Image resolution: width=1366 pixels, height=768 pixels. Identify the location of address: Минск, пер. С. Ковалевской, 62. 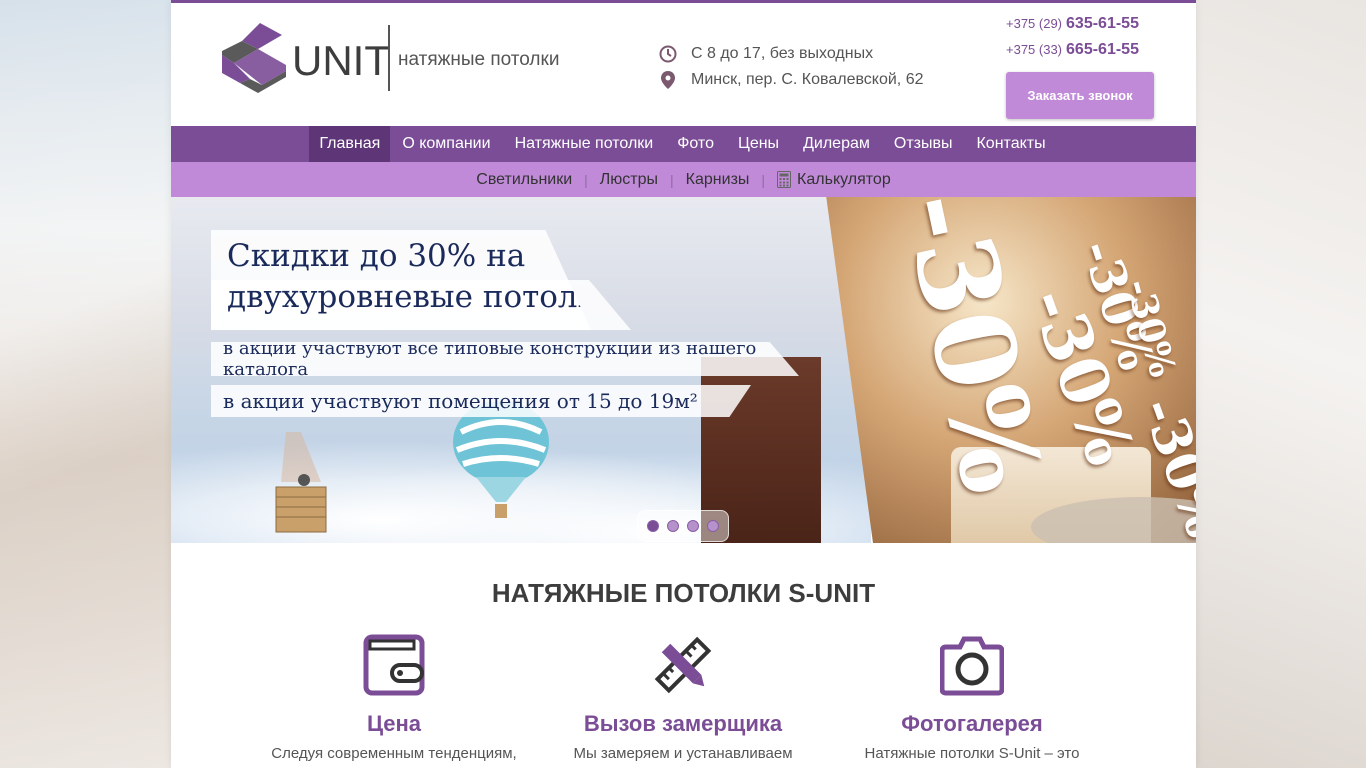
(807, 79).